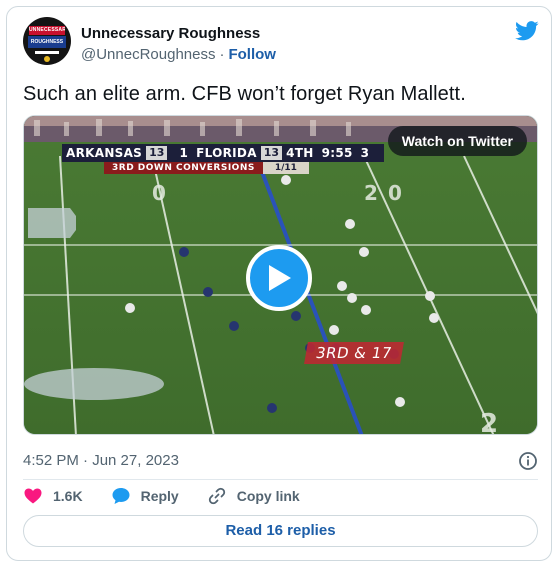 The image size is (558, 567). What do you see at coordinates (159, 193) in the screenshot?
I see `yard-number-1: 0` at bounding box center [159, 193].